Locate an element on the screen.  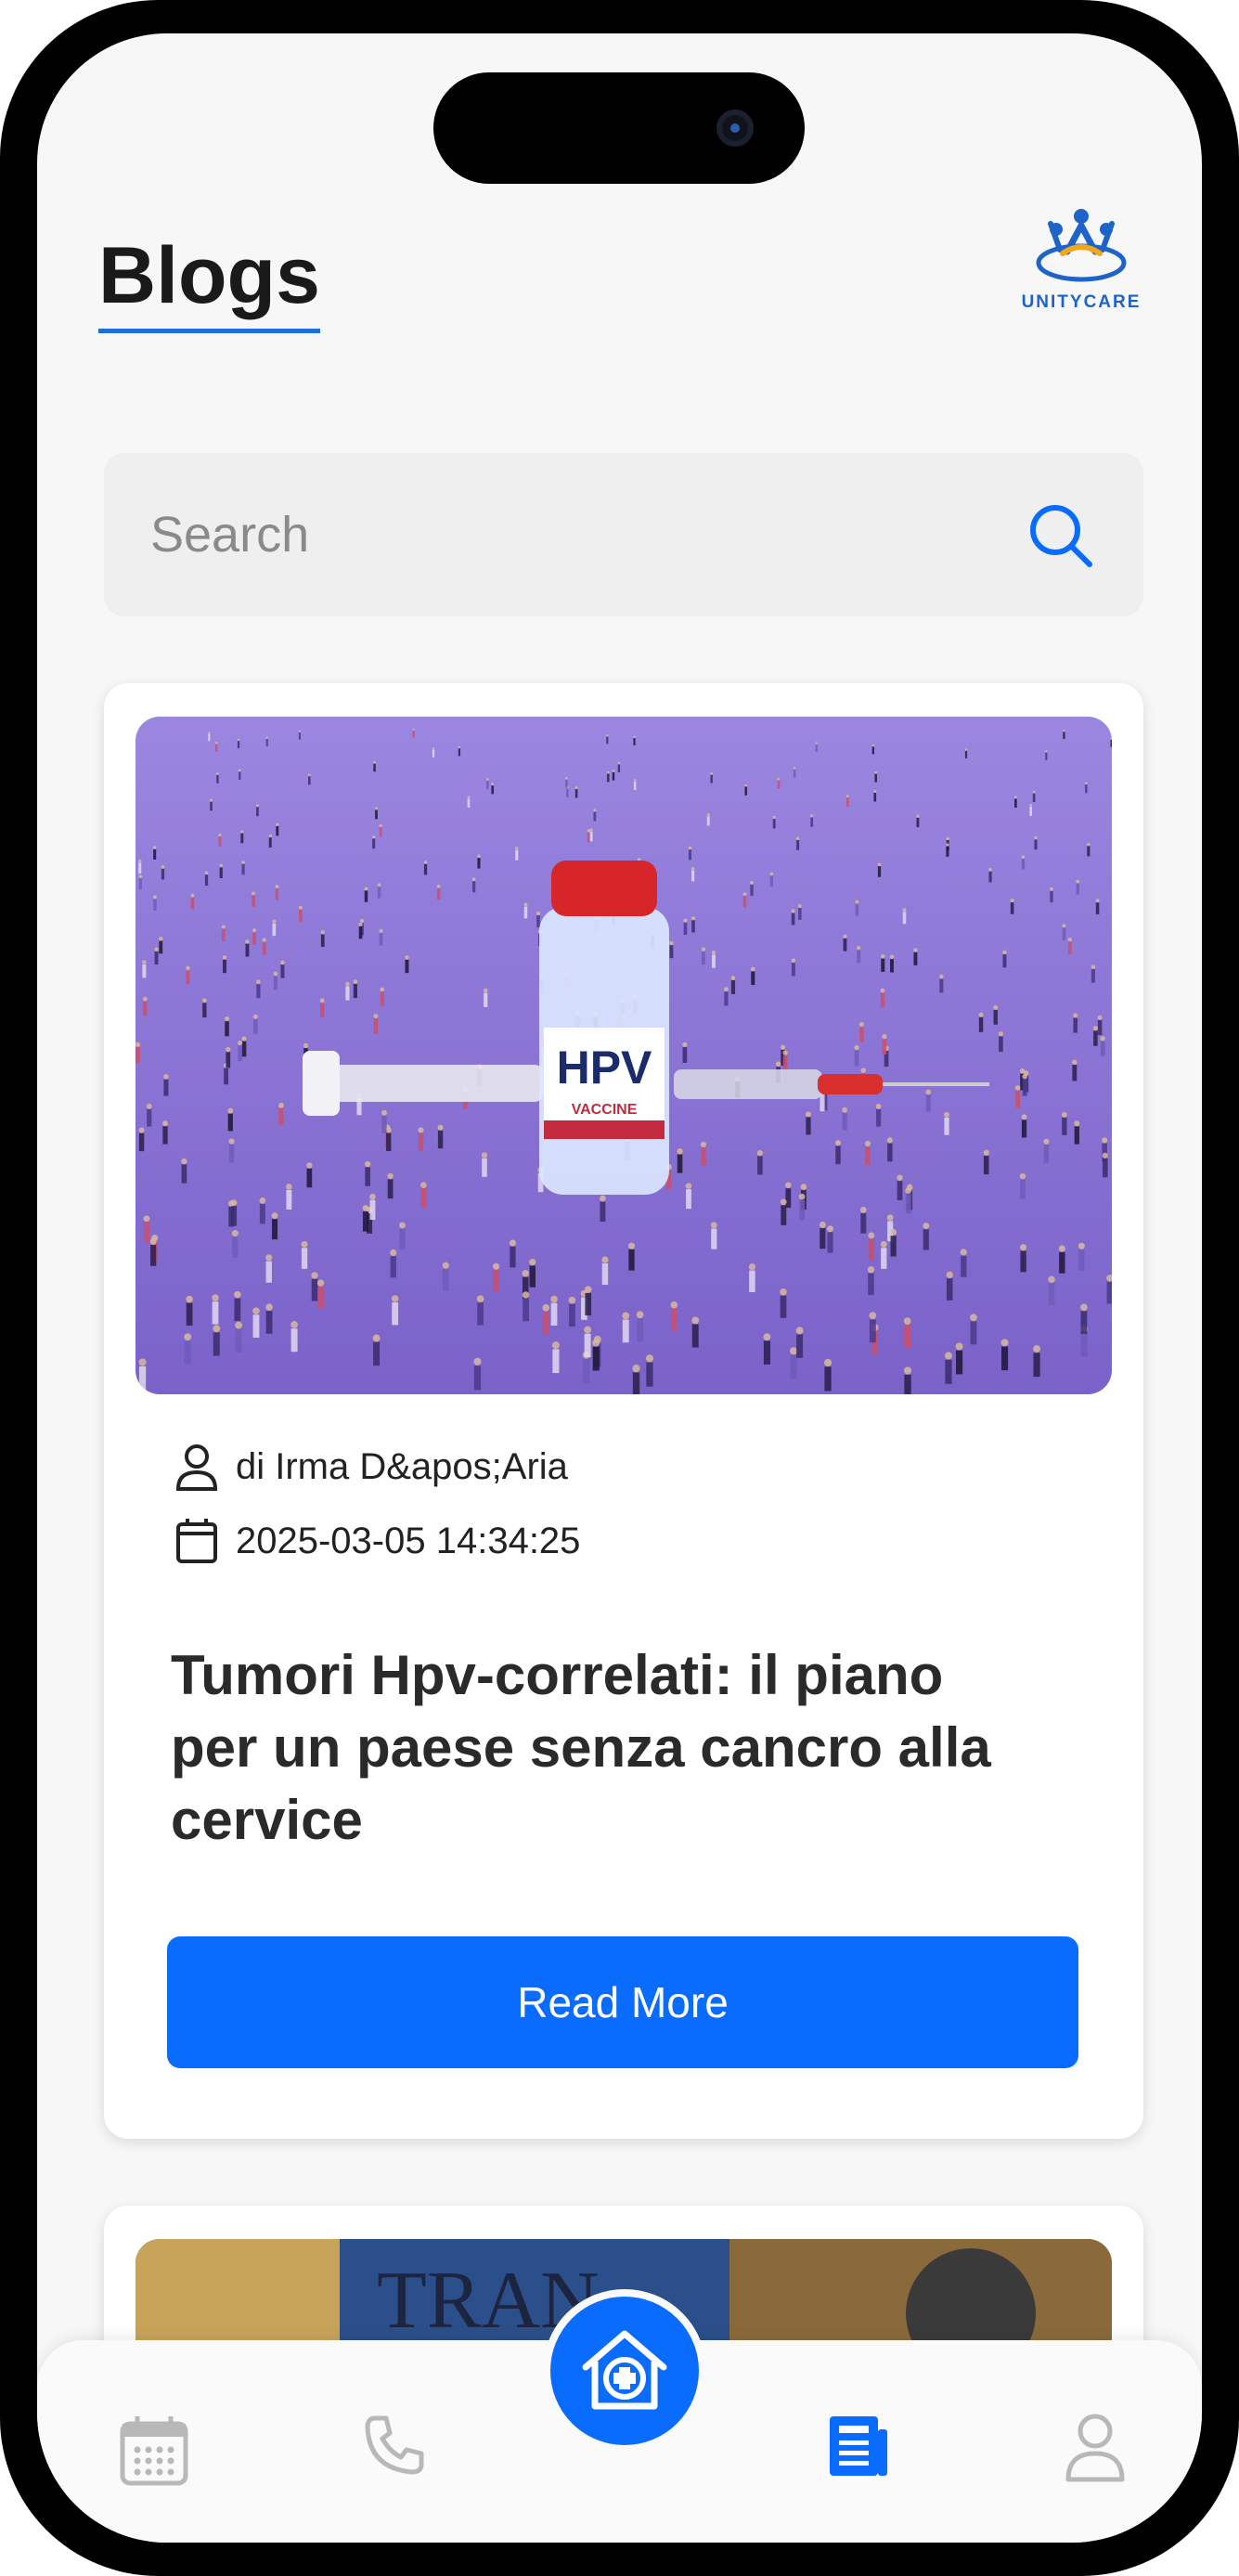
home-fab-button is located at coordinates (624, 2371).